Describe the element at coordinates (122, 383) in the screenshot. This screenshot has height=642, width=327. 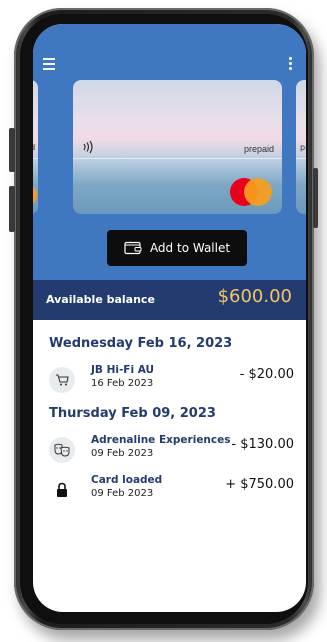
I see `transaction-date: 16 Feb 2023` at that location.